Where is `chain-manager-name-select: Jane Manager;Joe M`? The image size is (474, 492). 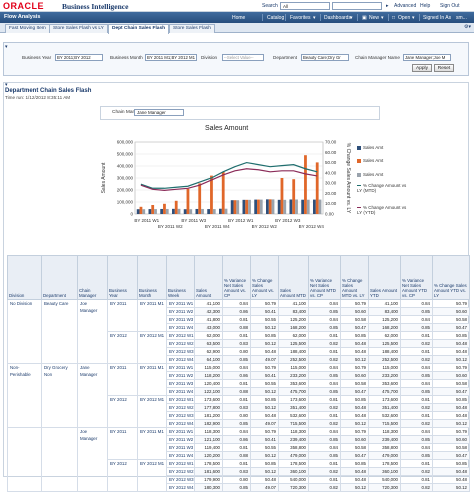 chain-manager-name-select: Jane Manager;Joe M is located at coordinates (427, 57).